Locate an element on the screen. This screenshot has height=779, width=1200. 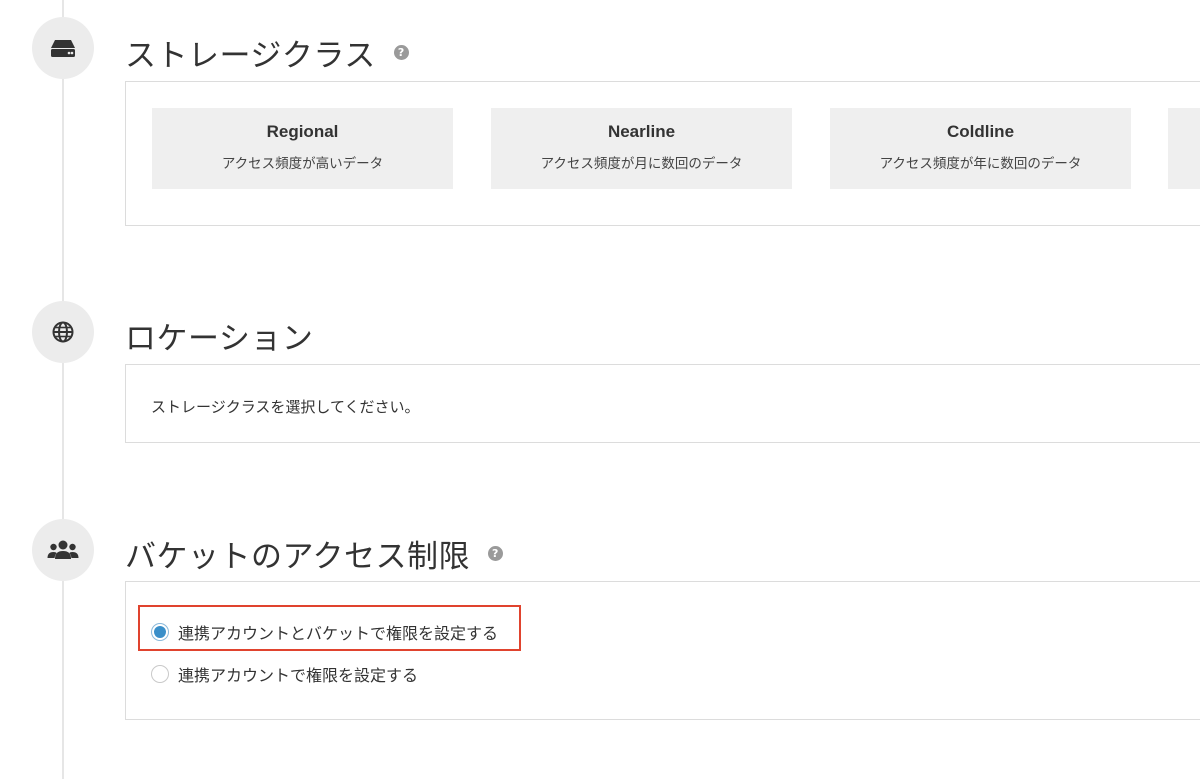
location-message: ストレージクラスを選択してください。 is located at coordinates (285, 407).